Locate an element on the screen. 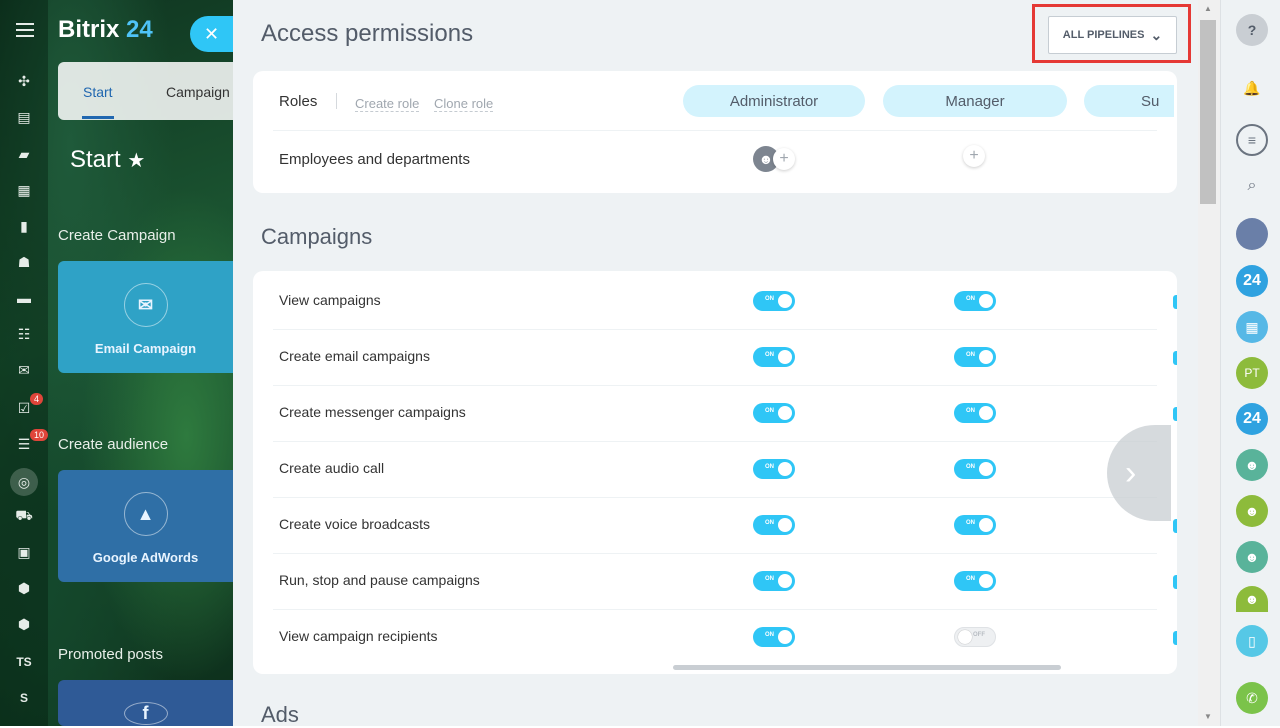 The height and width of the screenshot is (728, 1280). feed-icon: ✣ is located at coordinates (24, 81).